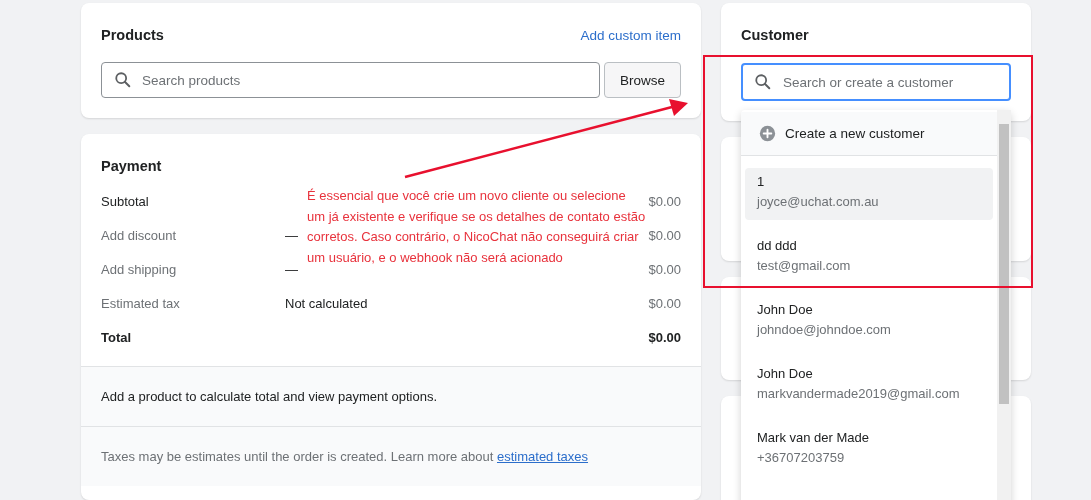  I want to click on card-title: Products, so click(132, 35).